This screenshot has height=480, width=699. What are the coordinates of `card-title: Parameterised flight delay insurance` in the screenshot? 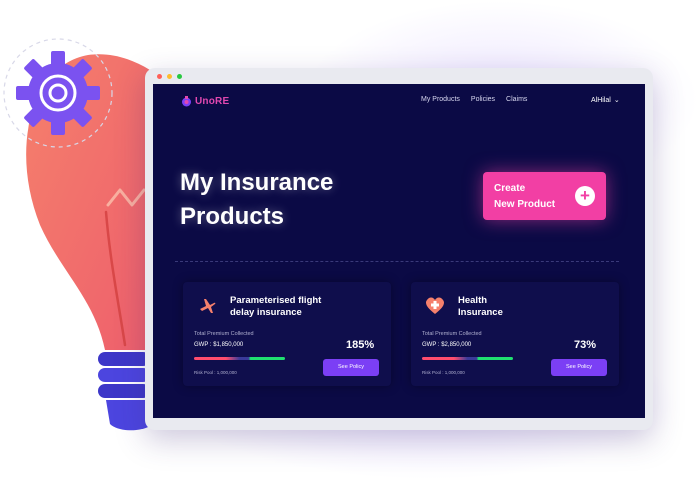 It's located at (295, 307).